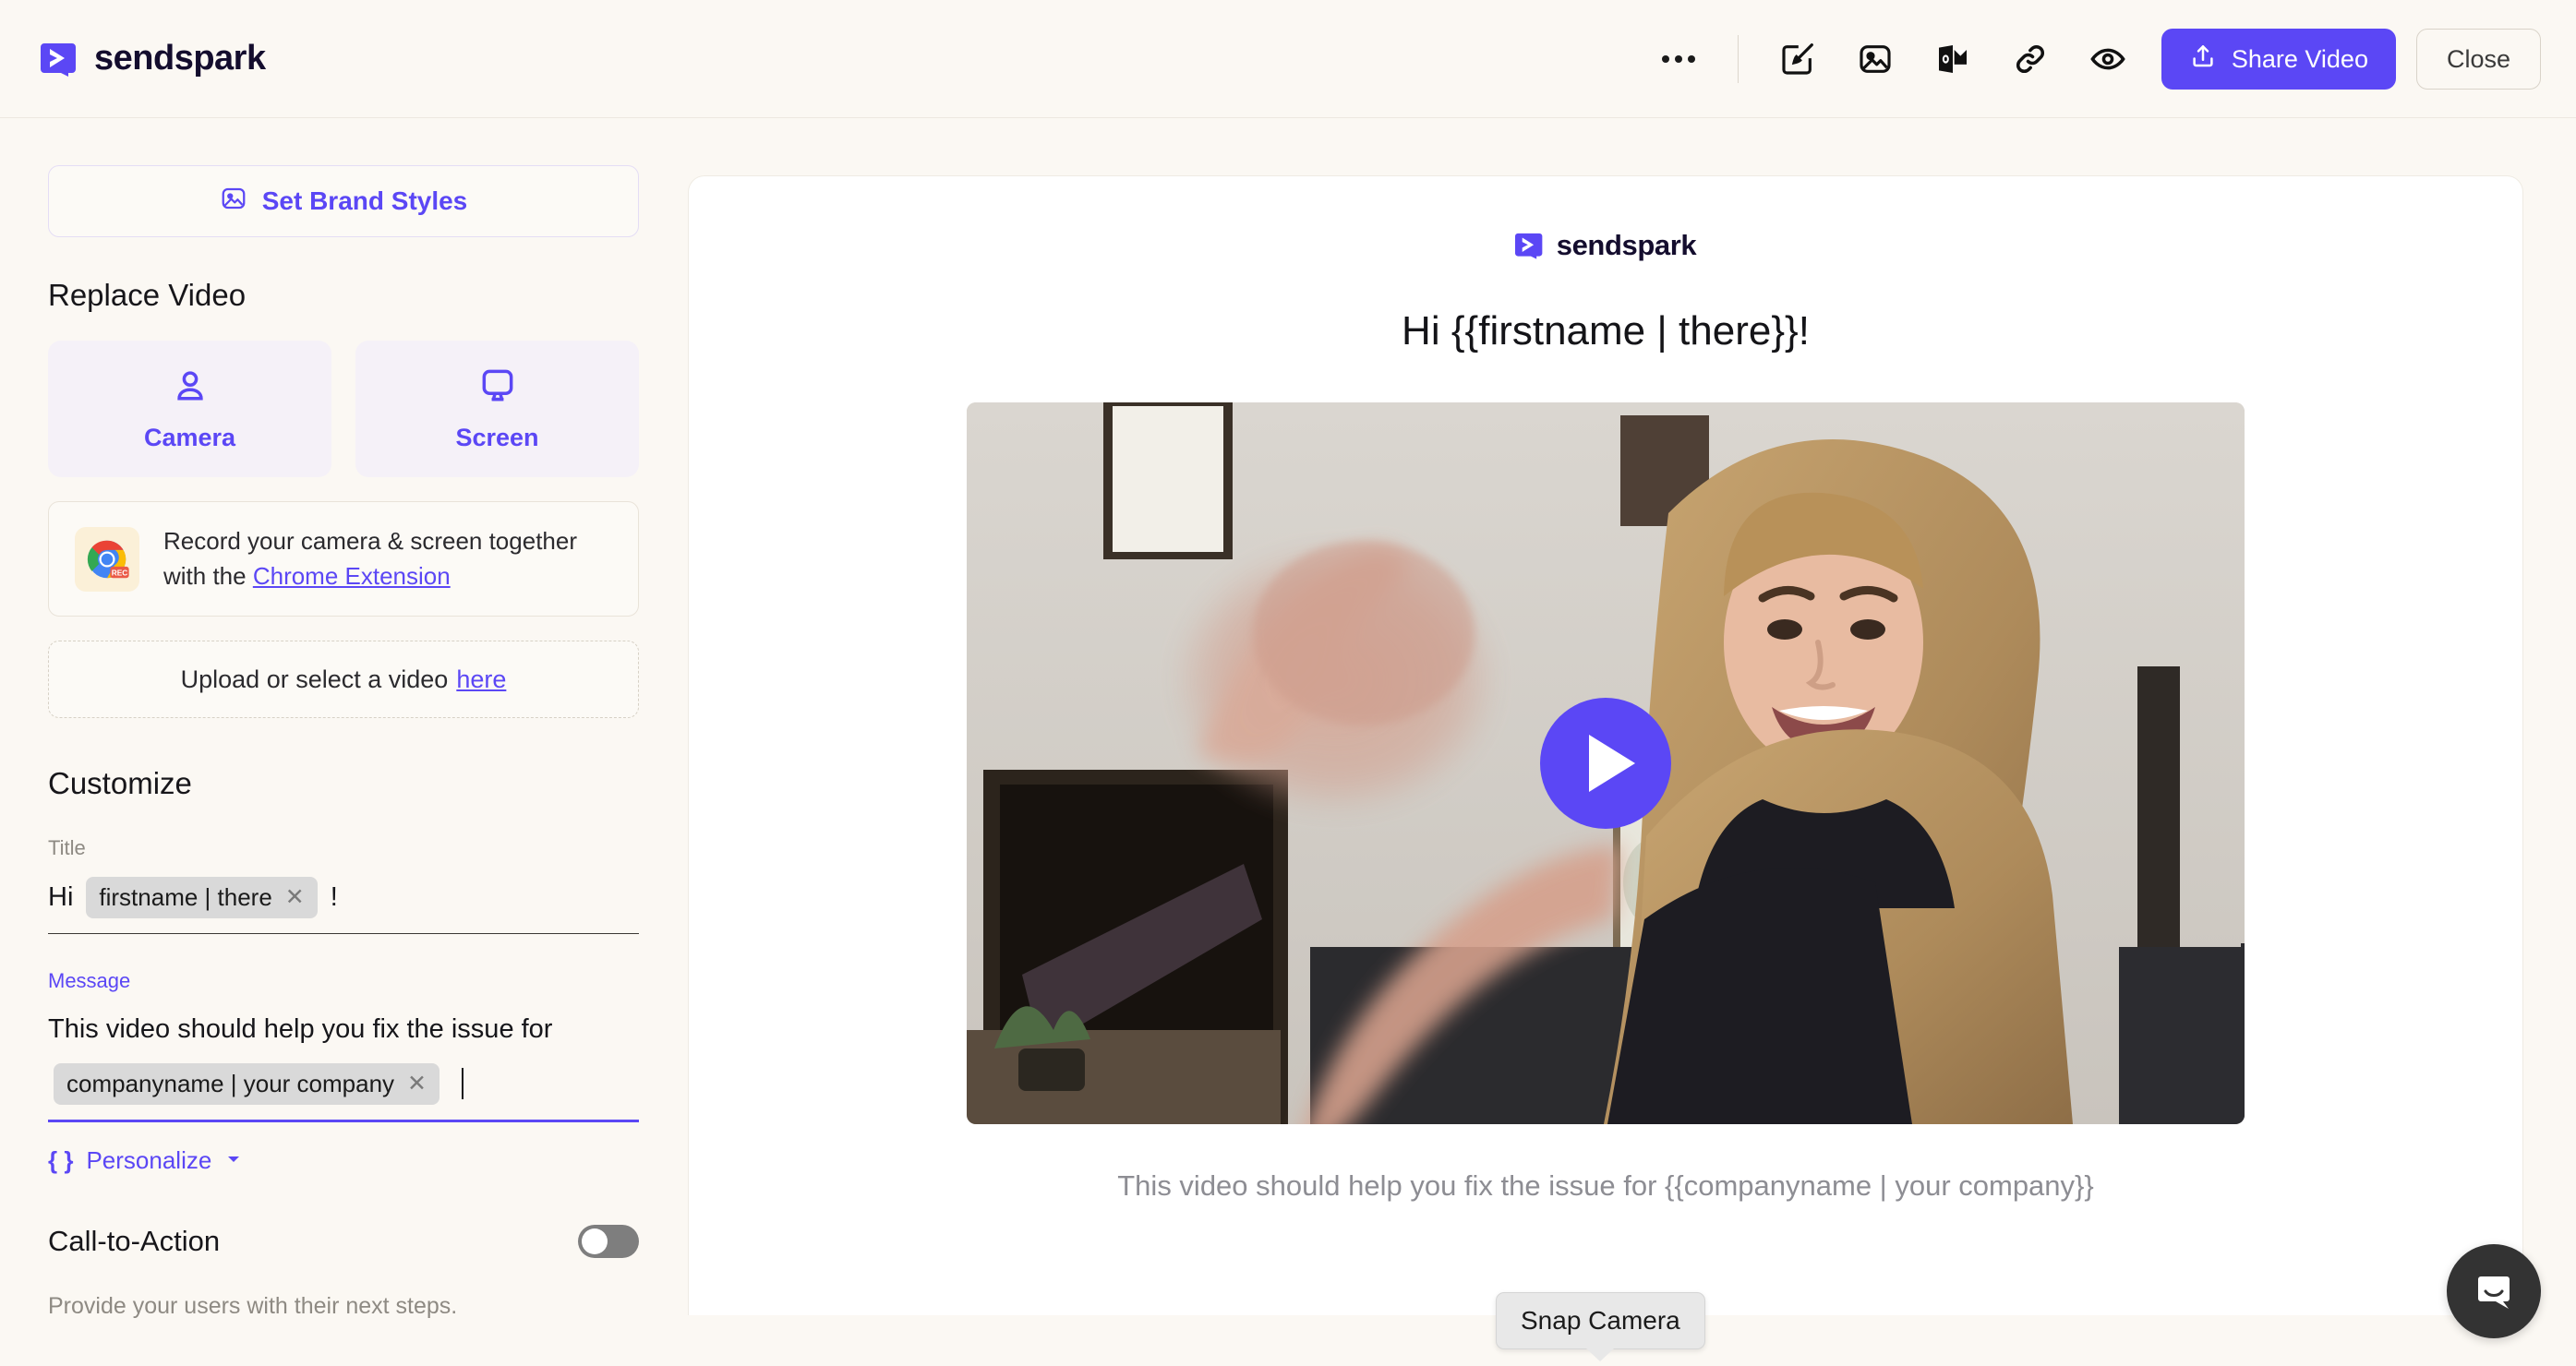 This screenshot has width=2576, height=1366. What do you see at coordinates (498, 388) in the screenshot?
I see `monitor-icon` at bounding box center [498, 388].